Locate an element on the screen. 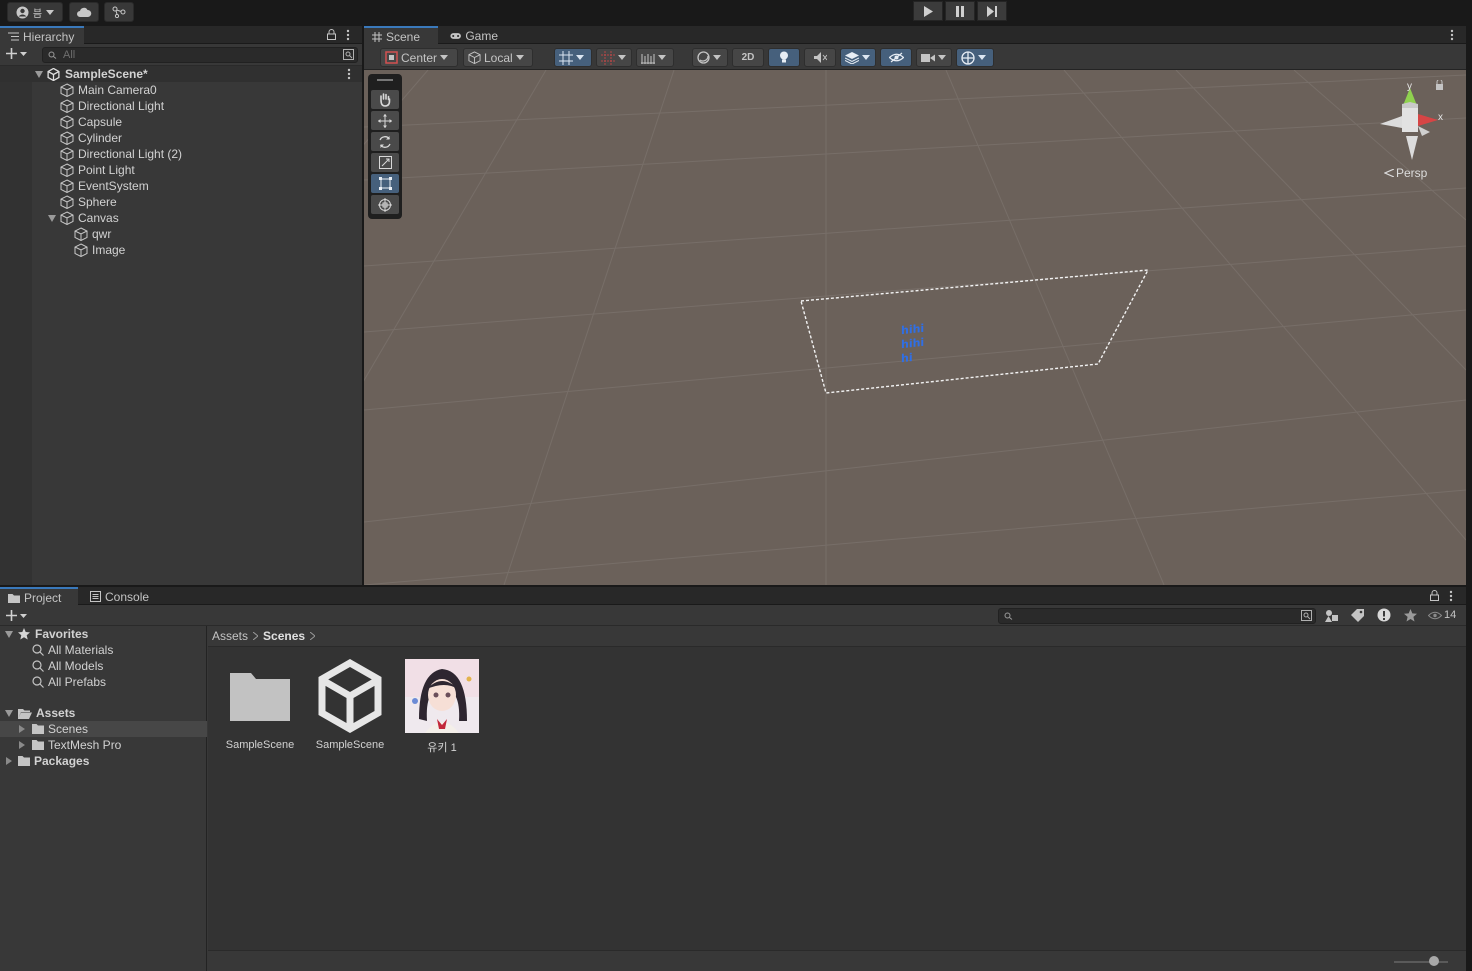  folder-row-textmesh: TextMesh Pro is located at coordinates (103, 745).